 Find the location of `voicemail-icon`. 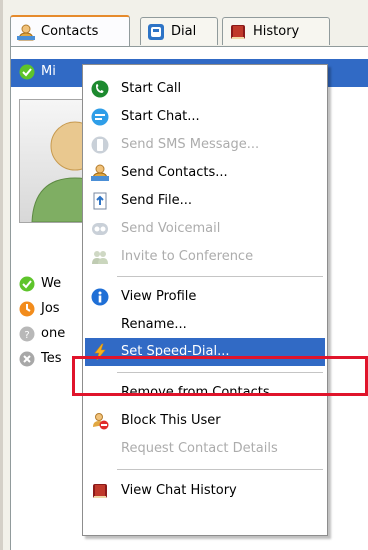

voicemail-icon is located at coordinates (100, 229).